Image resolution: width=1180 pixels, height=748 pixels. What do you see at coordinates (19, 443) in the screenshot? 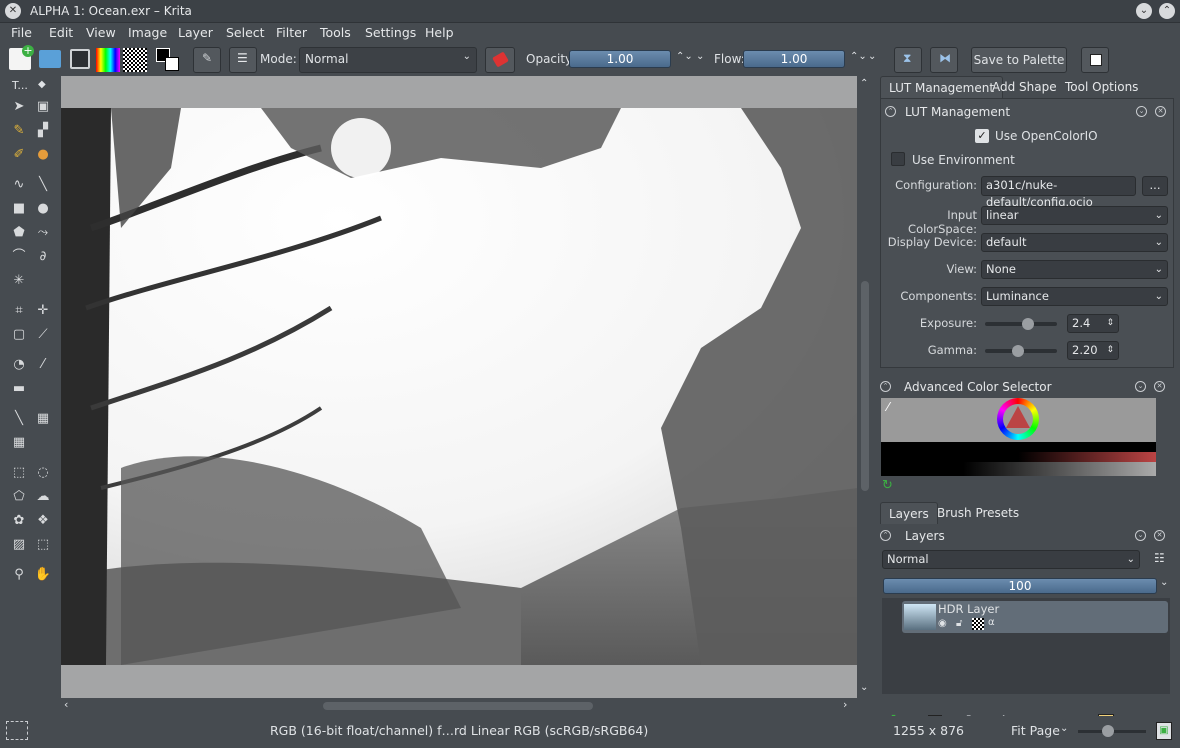
I see `grid-tool-icon: ▦` at bounding box center [19, 443].